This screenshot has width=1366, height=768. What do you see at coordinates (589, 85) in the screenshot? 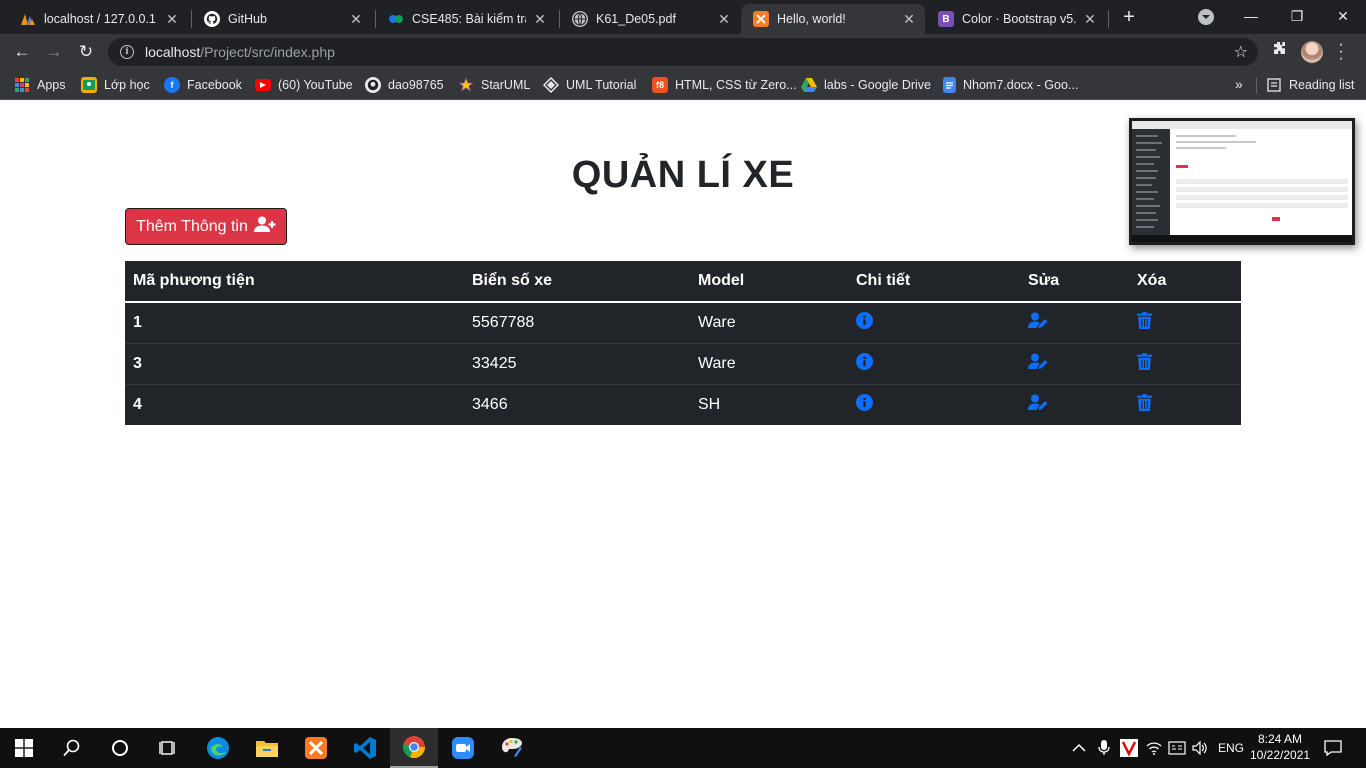
I see `bookmark-uml-tutorial: UML Tutorial` at bounding box center [589, 85].